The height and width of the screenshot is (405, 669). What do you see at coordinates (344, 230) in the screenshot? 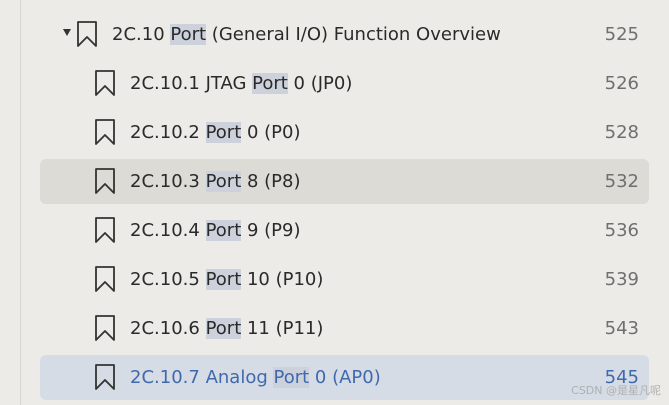
I see `toc-item-2c-10-4: 2C.10.4 Port 9 (P9) 536` at bounding box center [344, 230].